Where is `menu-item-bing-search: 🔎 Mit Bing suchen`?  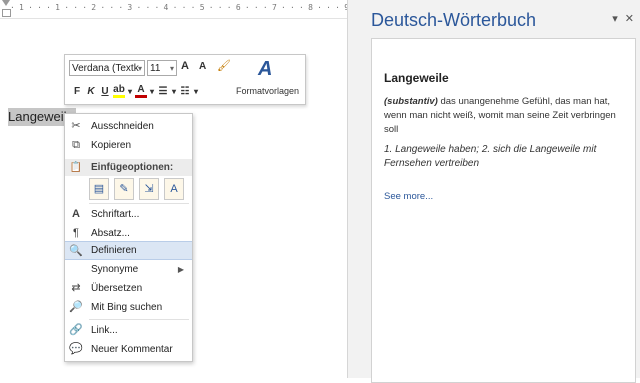 menu-item-bing-search: 🔎 Mit Bing suchen is located at coordinates (128, 307).